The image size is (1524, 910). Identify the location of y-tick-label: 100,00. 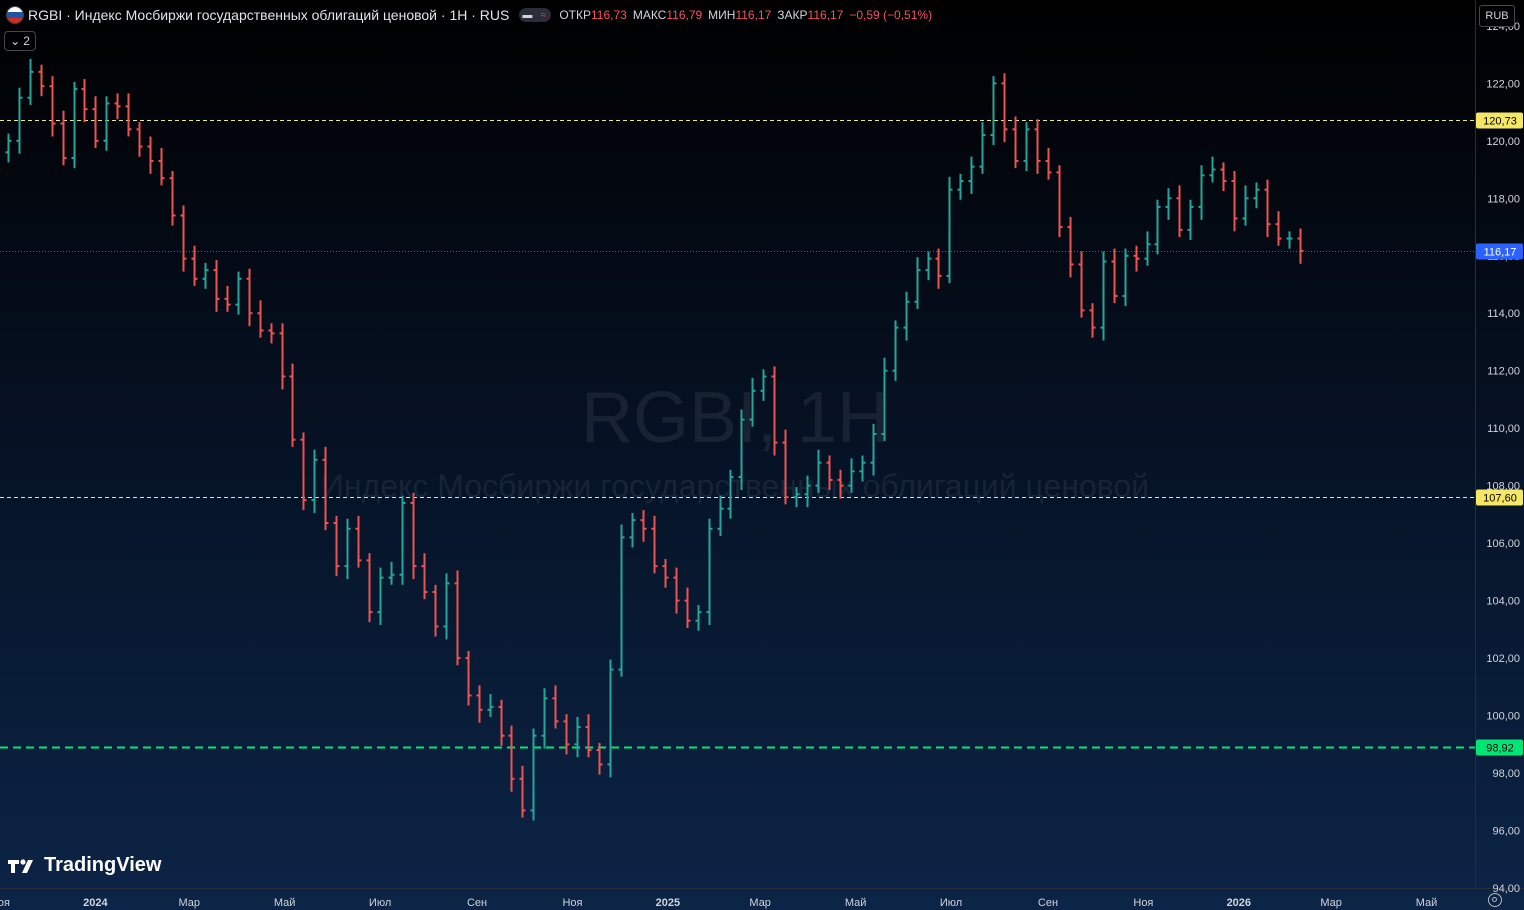
(1503, 717).